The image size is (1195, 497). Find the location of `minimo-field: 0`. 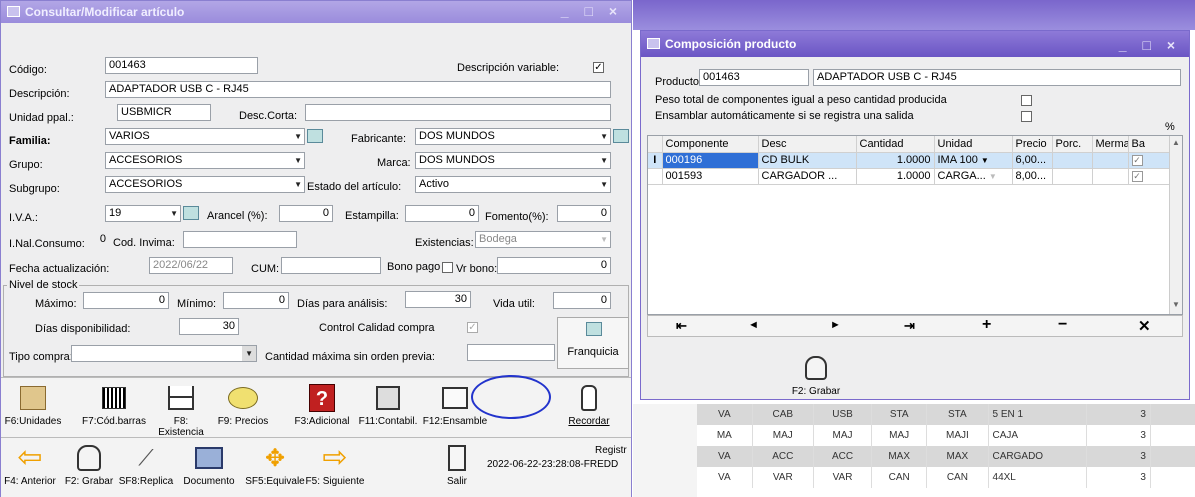

minimo-field: 0 is located at coordinates (256, 300).